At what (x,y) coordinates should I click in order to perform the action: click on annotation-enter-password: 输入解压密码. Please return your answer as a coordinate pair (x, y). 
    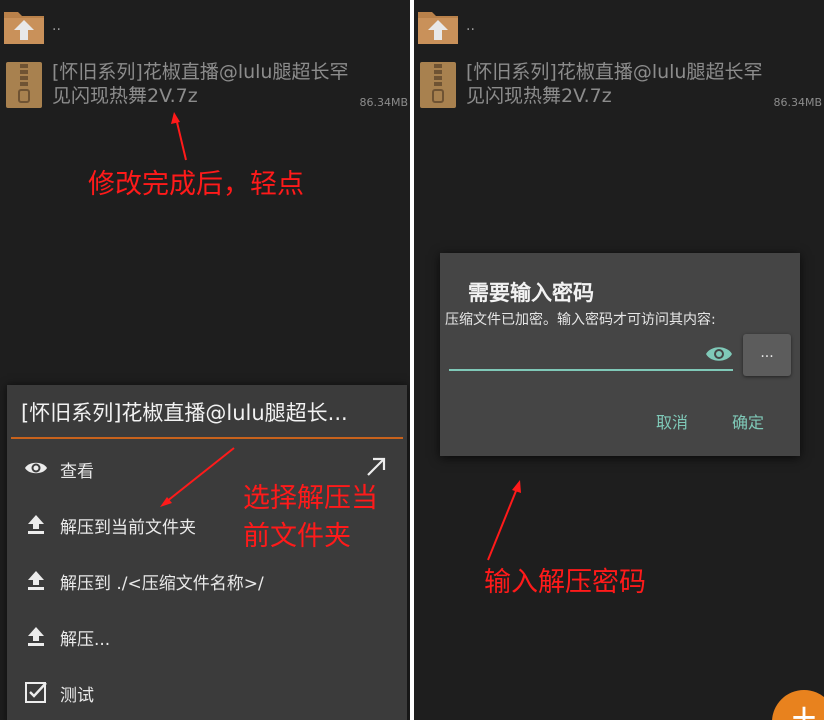
    Looking at the image, I should click on (565, 582).